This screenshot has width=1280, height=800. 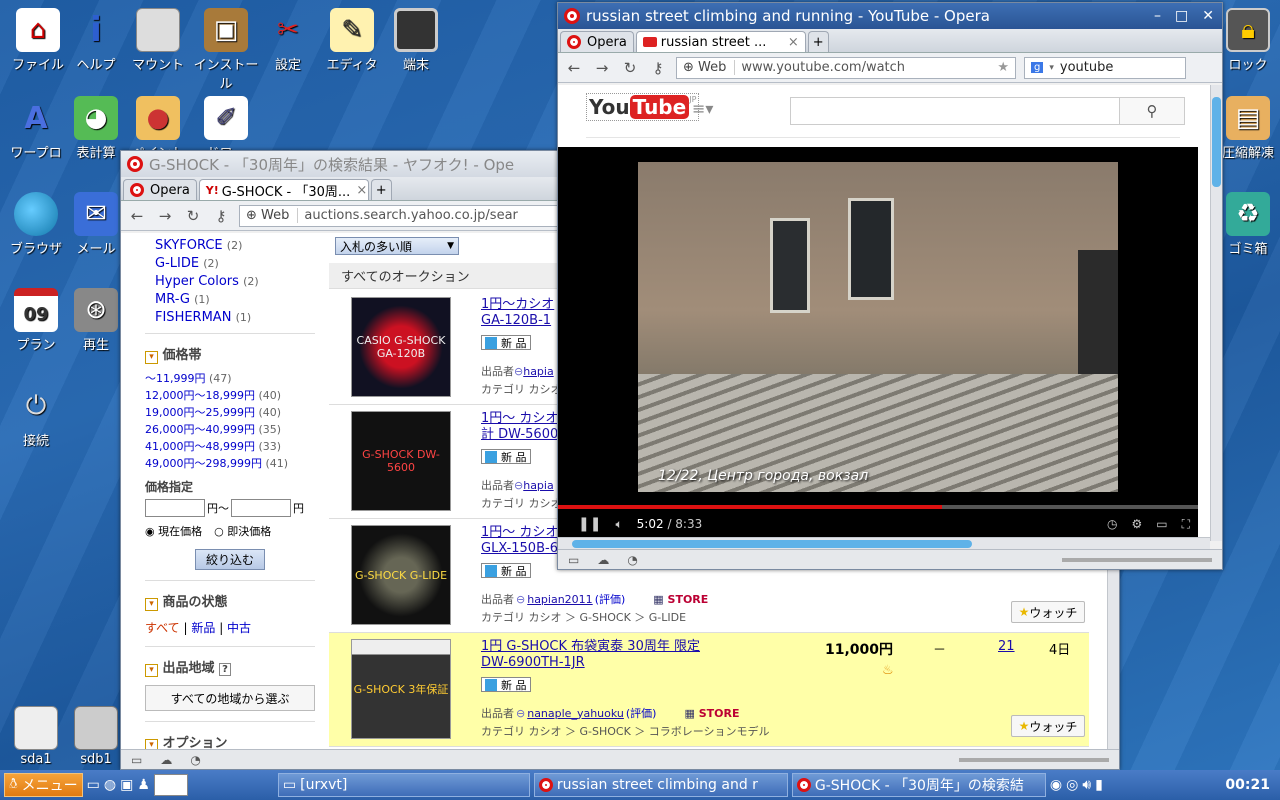 What do you see at coordinates (846, 67) in the screenshot?
I see `youtube-url-field: ⊕ Web www.youtube.com/watch ★` at bounding box center [846, 67].